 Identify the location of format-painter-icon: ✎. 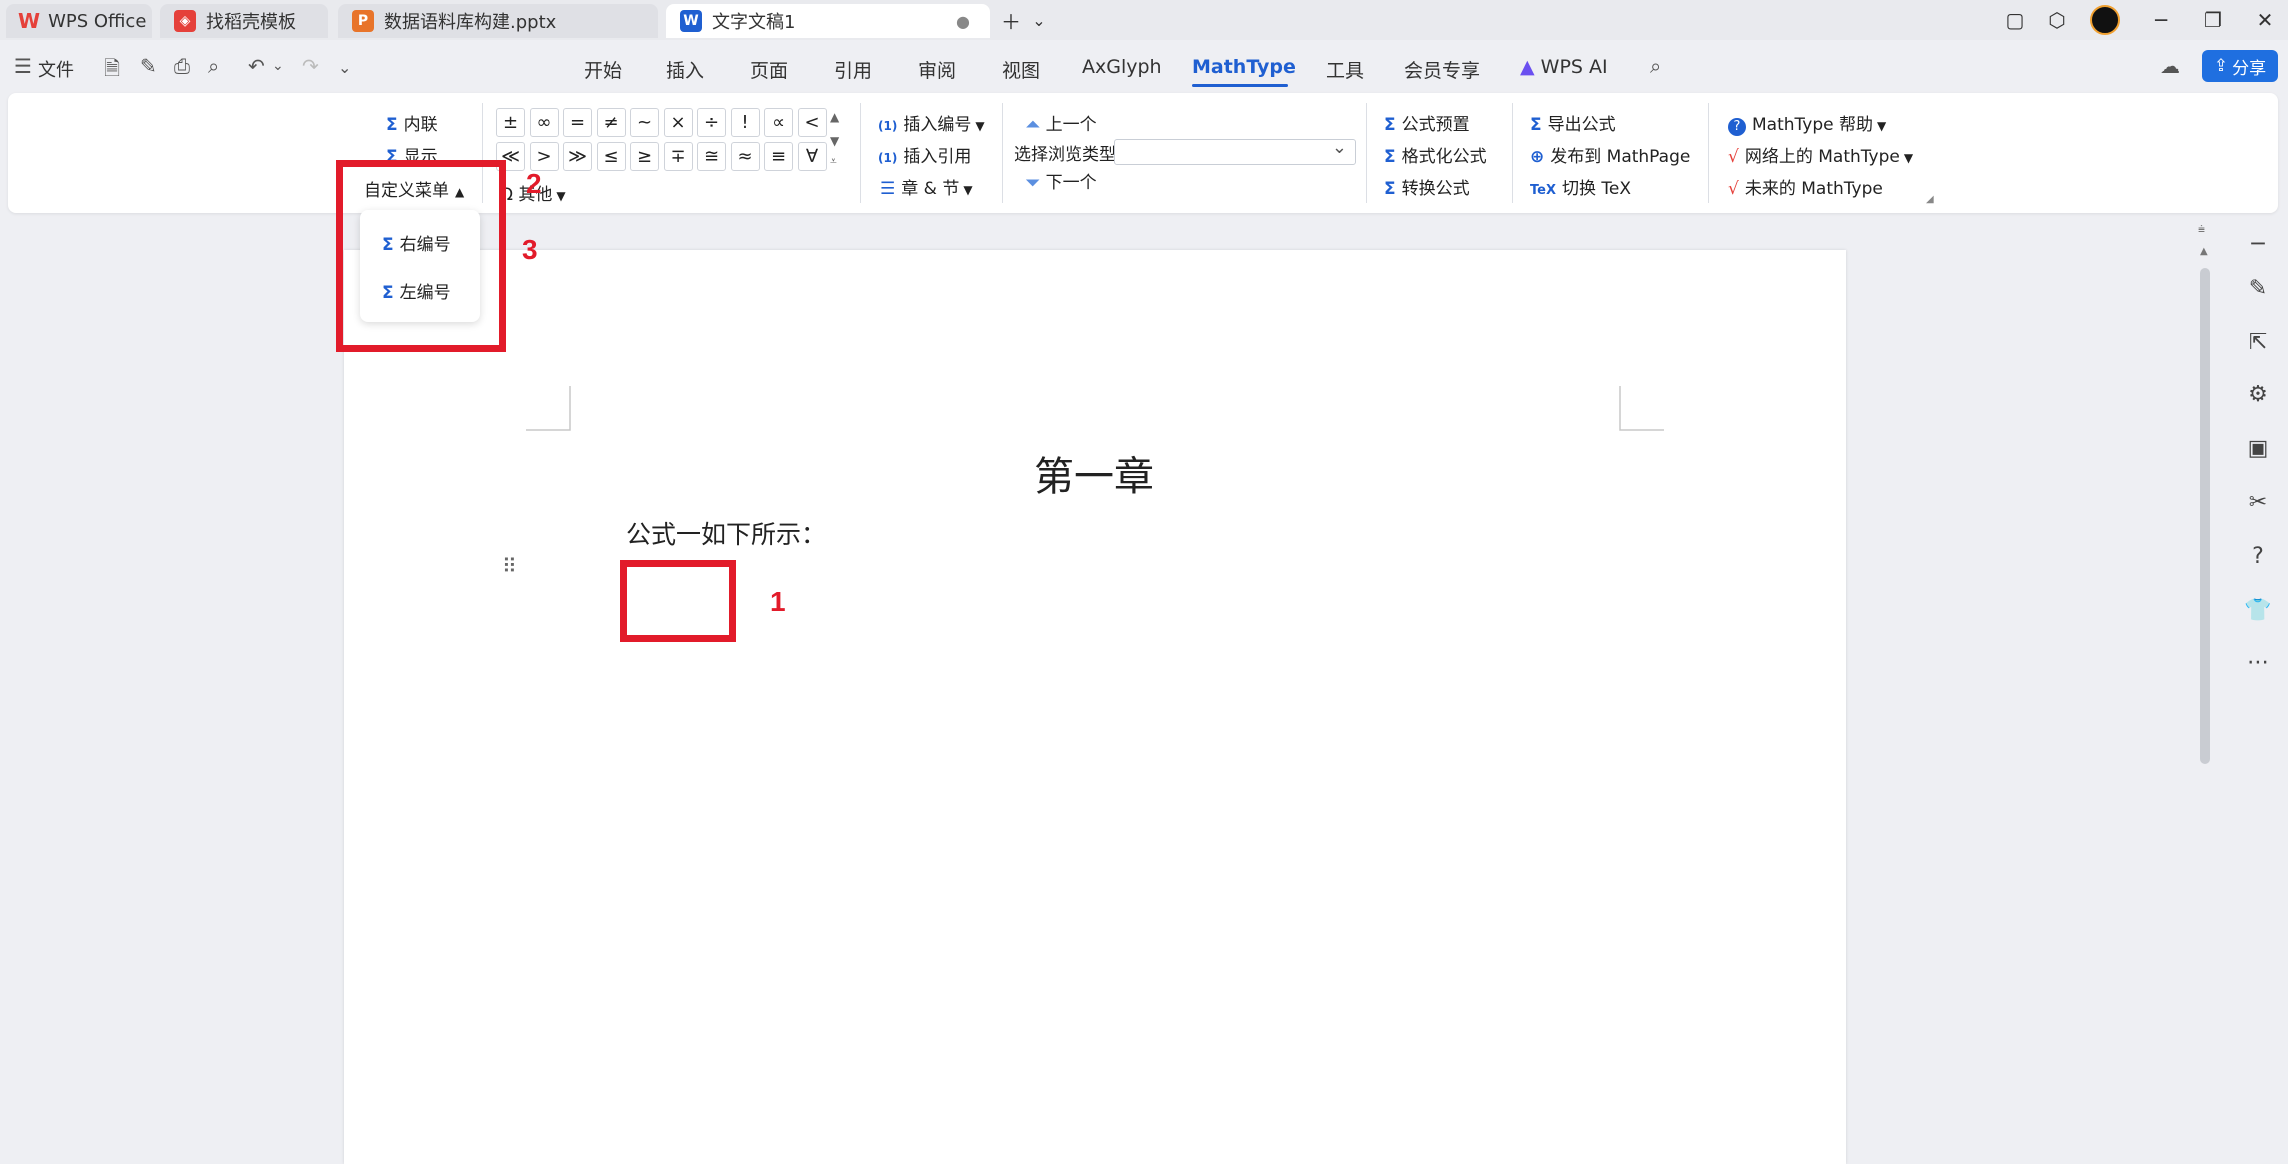
(148, 66).